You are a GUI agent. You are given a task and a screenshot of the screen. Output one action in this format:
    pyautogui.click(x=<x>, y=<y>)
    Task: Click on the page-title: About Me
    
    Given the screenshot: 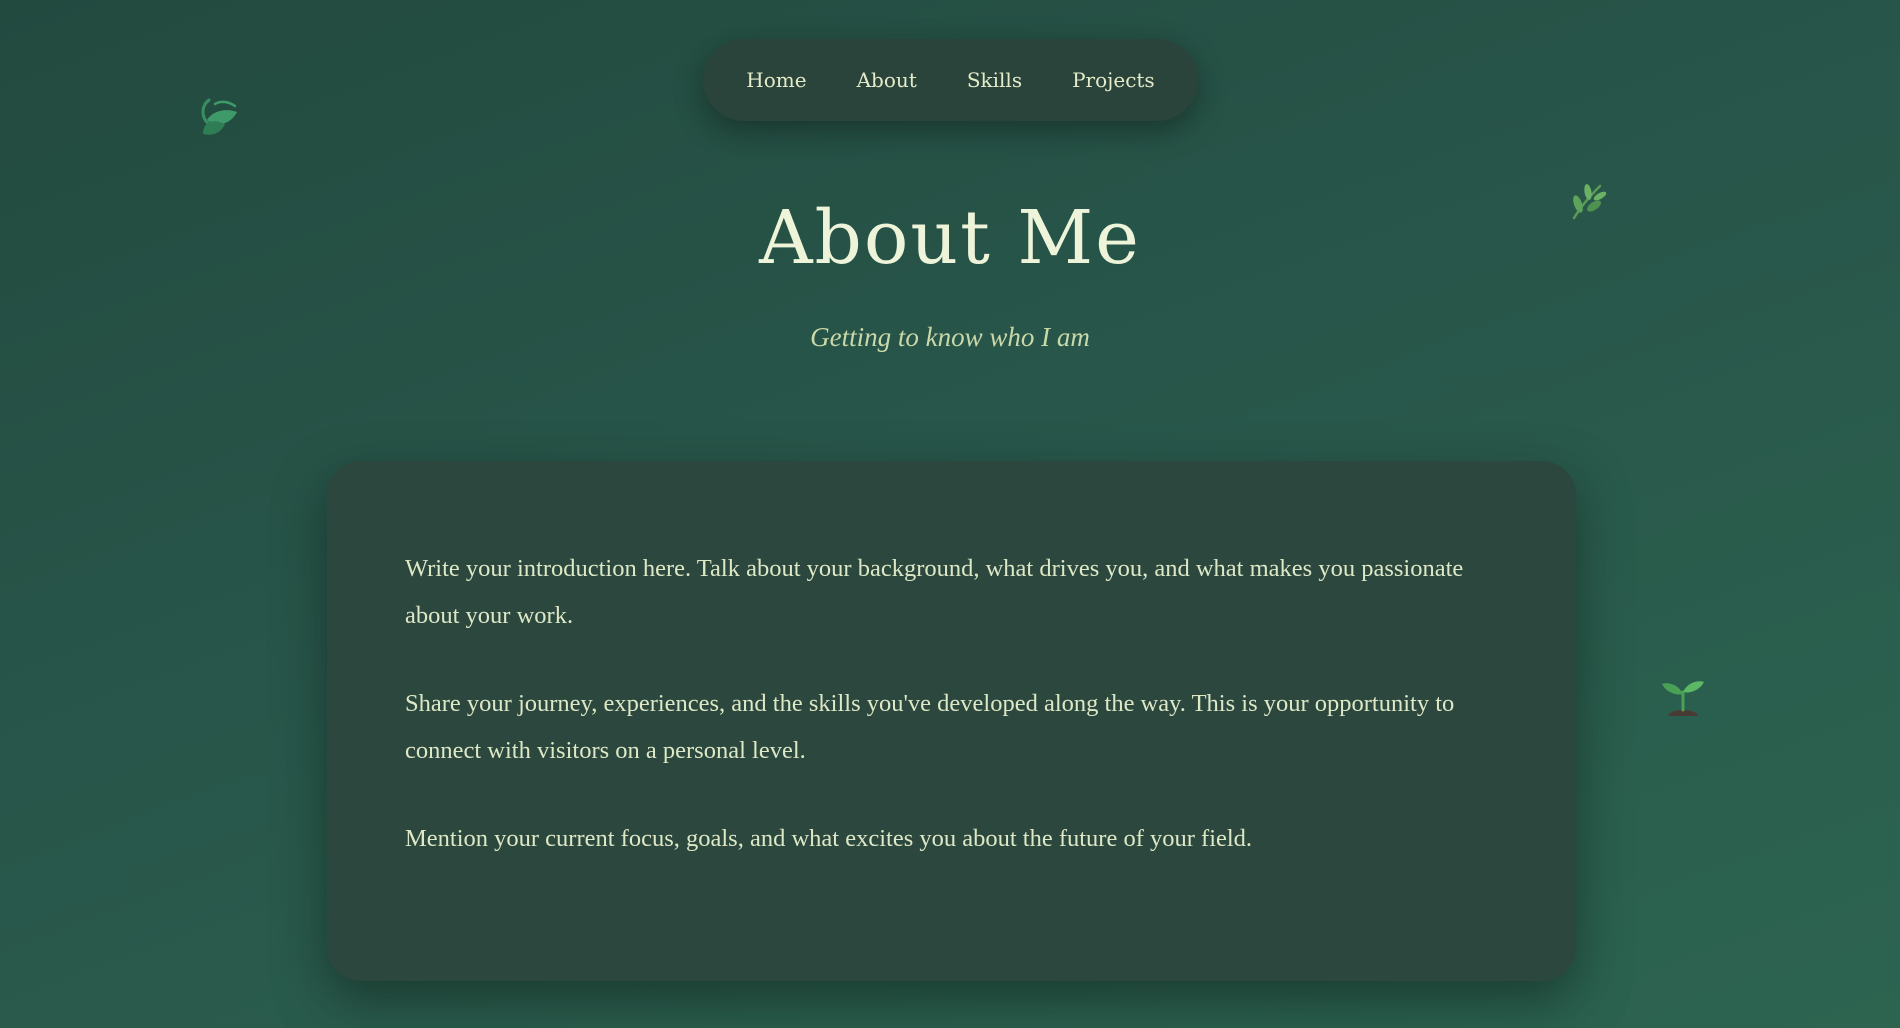 What is the action you would take?
    pyautogui.click(x=950, y=238)
    